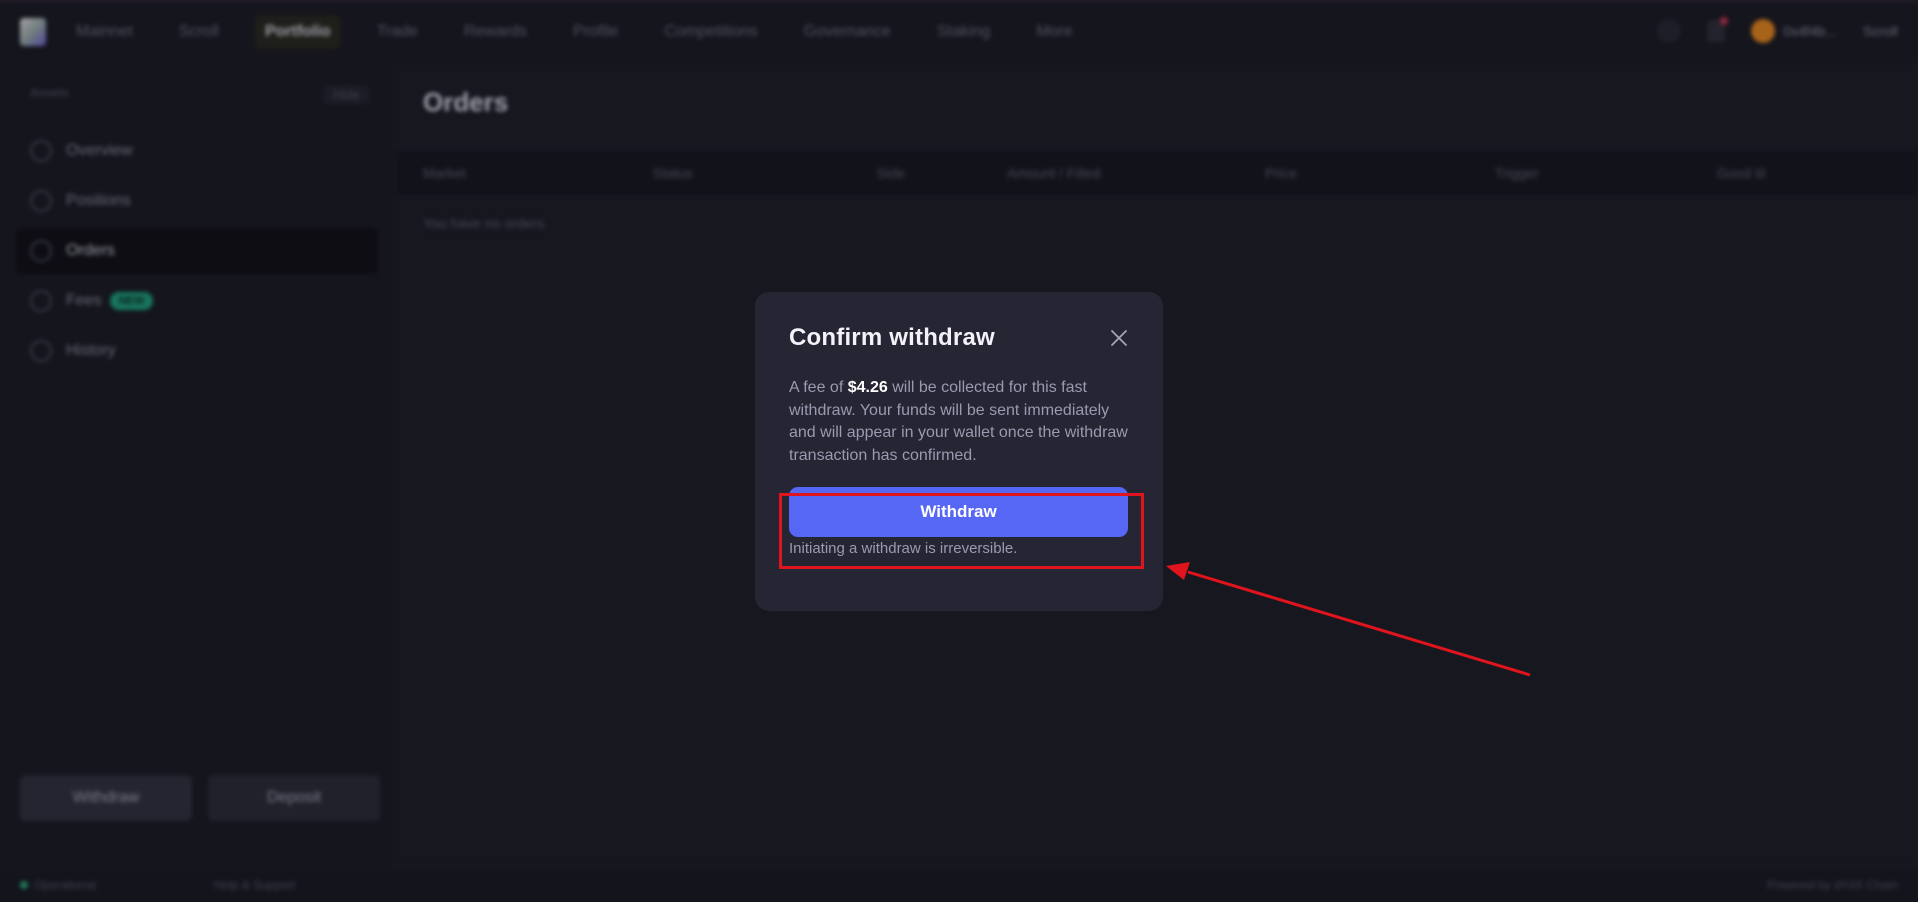 Image resolution: width=1918 pixels, height=902 pixels. Describe the element at coordinates (867, 387) in the screenshot. I see `fee-amount: $4.26` at that location.